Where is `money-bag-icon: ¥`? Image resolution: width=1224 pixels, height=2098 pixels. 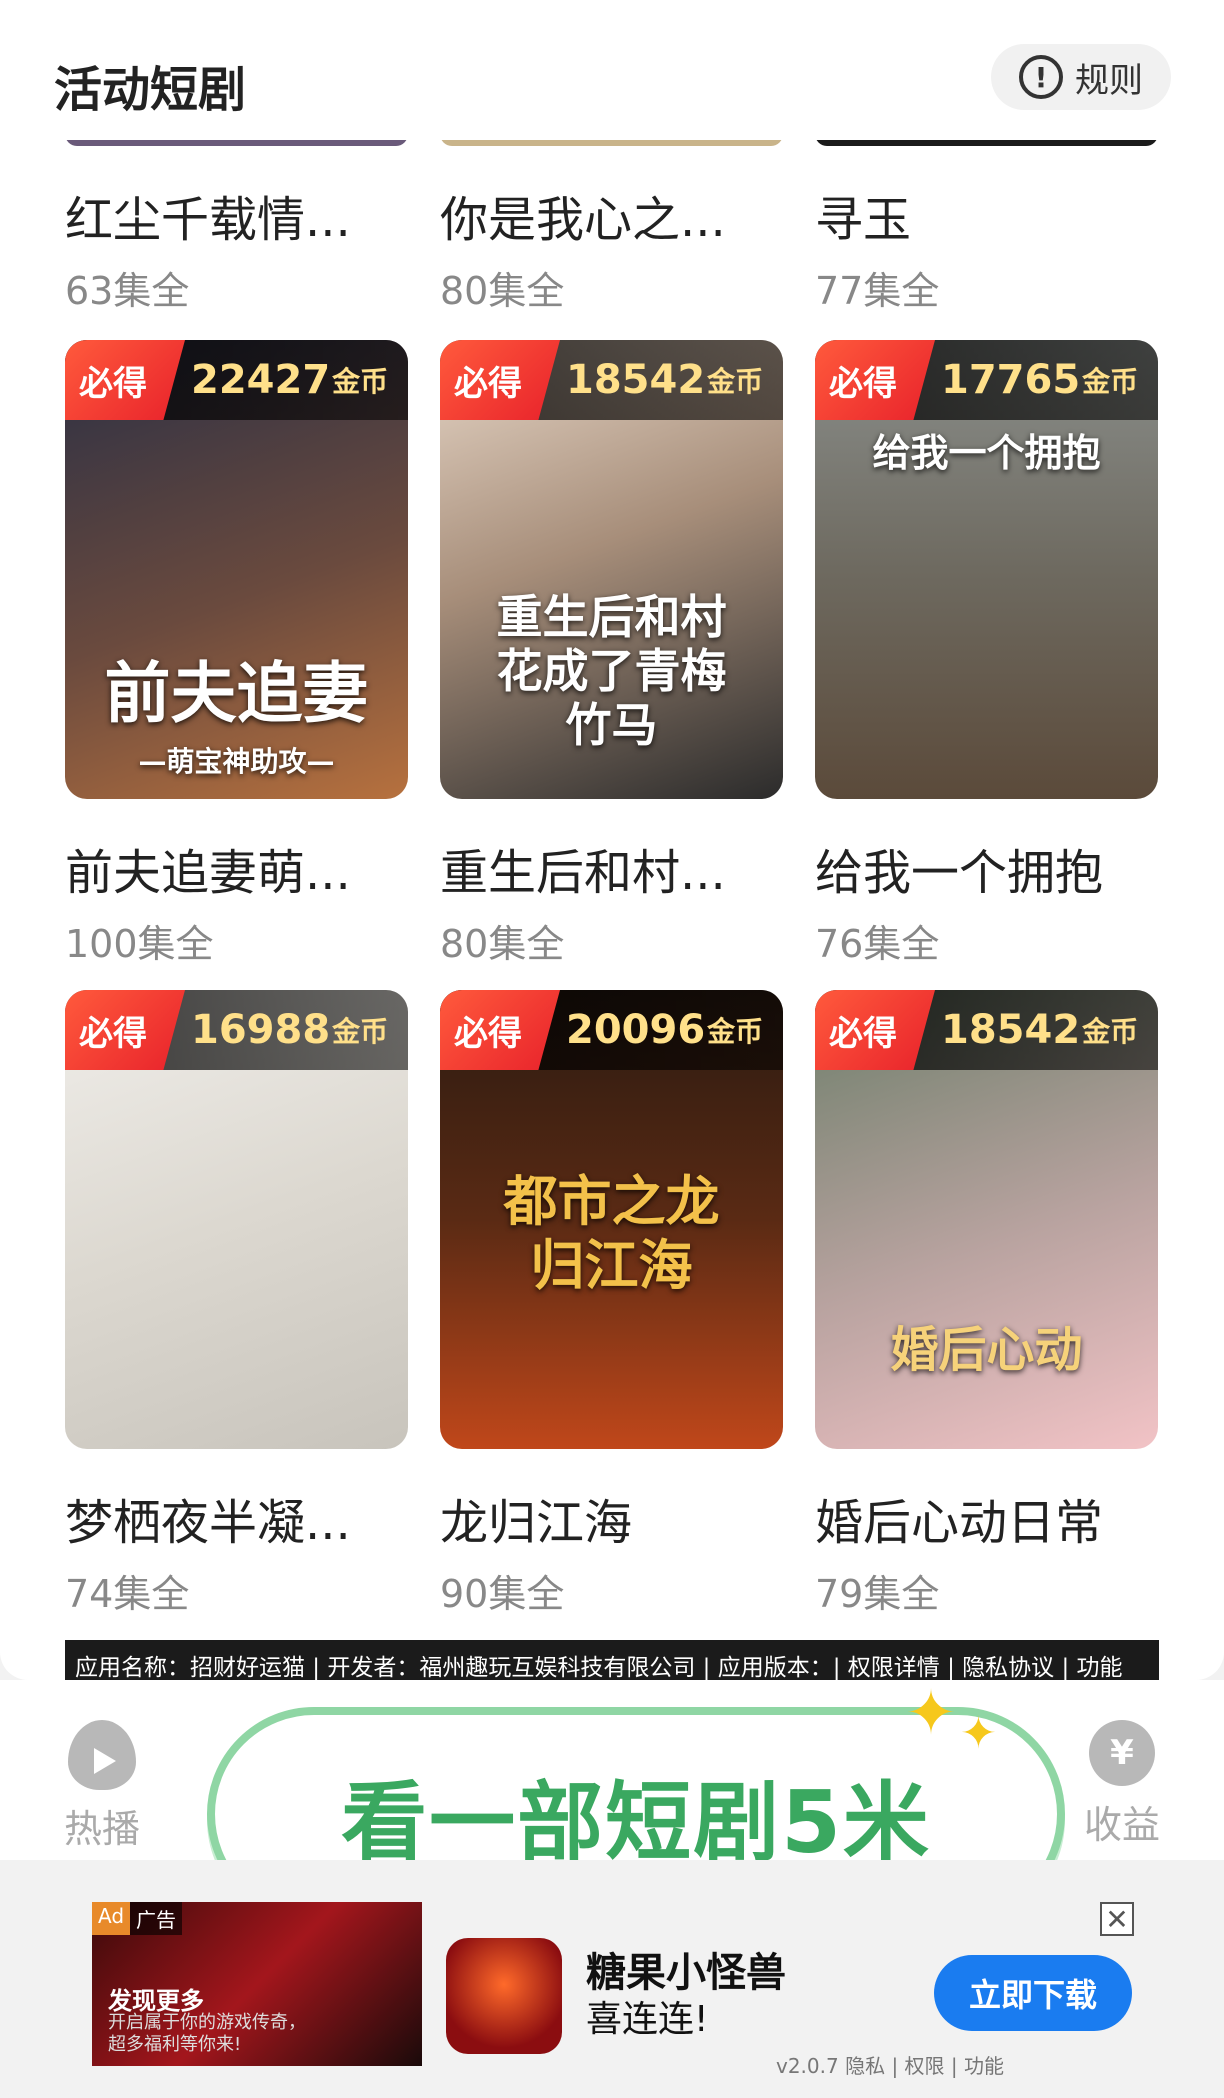 money-bag-icon: ¥ is located at coordinates (1122, 1753).